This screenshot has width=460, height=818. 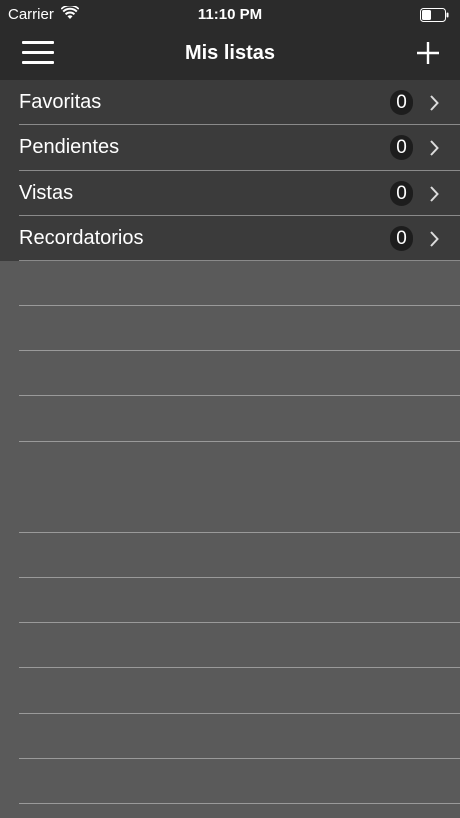 I want to click on menu-button, so click(x=38, y=53).